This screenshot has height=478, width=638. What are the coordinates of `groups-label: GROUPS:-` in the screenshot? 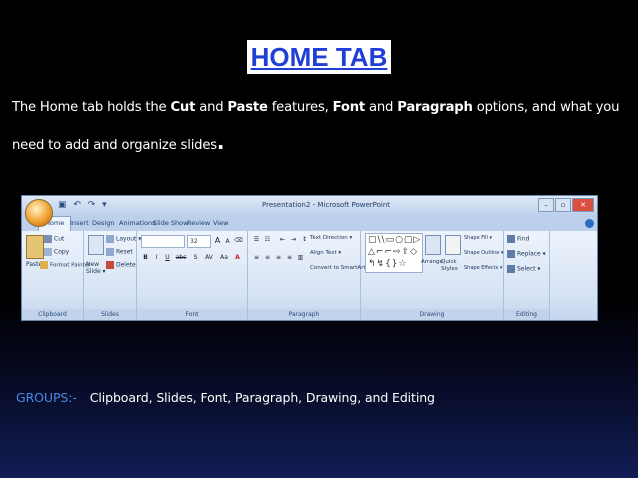 It's located at (46, 397).